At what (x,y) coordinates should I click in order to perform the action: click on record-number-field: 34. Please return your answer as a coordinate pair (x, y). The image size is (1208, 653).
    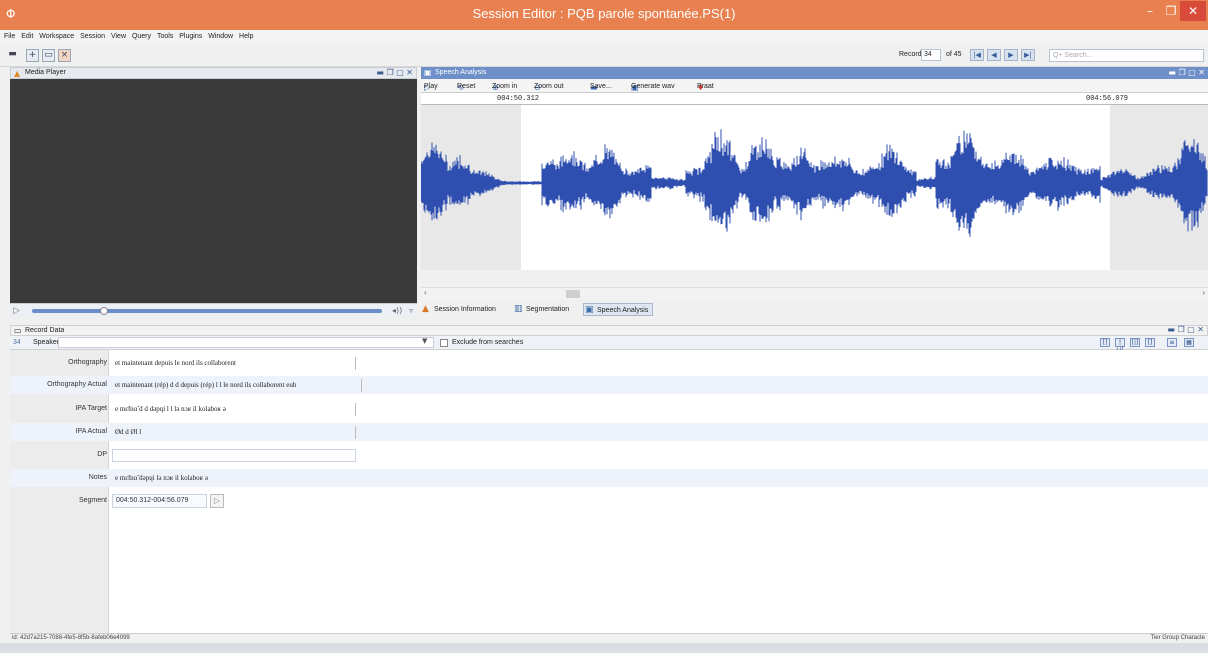
    Looking at the image, I should click on (931, 55).